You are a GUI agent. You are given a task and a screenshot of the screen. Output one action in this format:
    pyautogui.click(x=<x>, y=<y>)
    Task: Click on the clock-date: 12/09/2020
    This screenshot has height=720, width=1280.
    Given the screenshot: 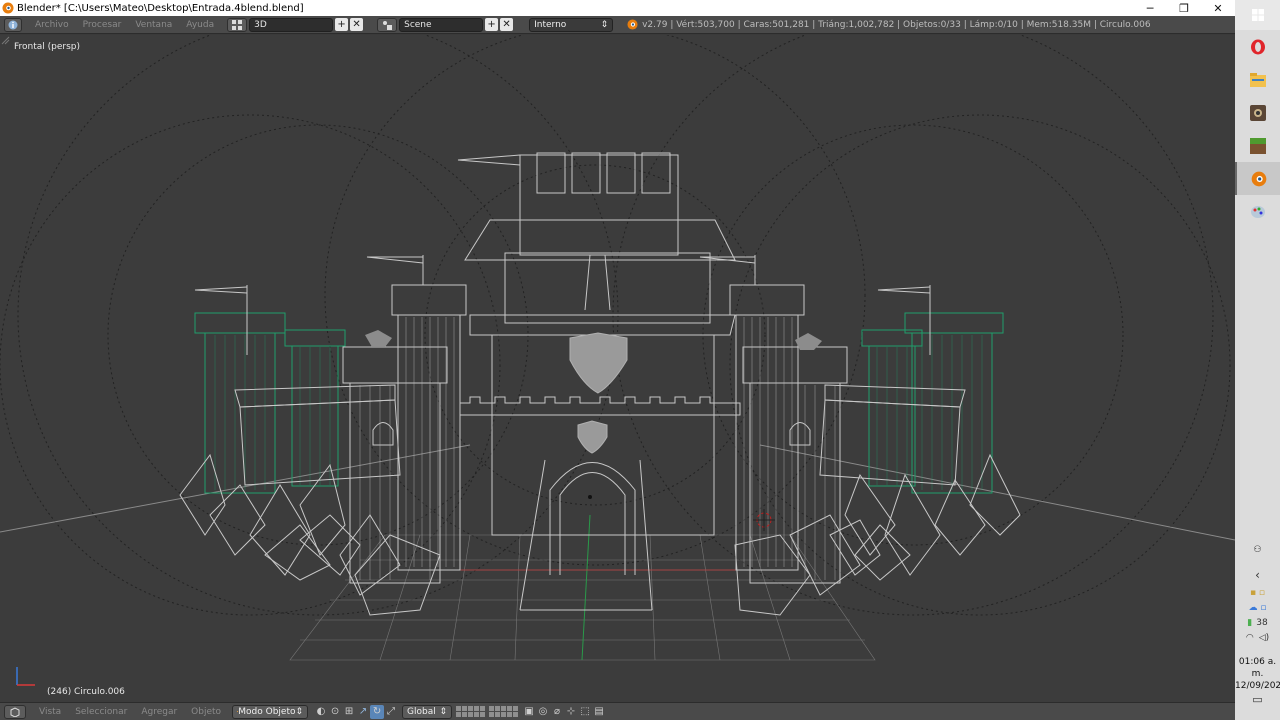 What is the action you would take?
    pyautogui.click(x=1257, y=686)
    